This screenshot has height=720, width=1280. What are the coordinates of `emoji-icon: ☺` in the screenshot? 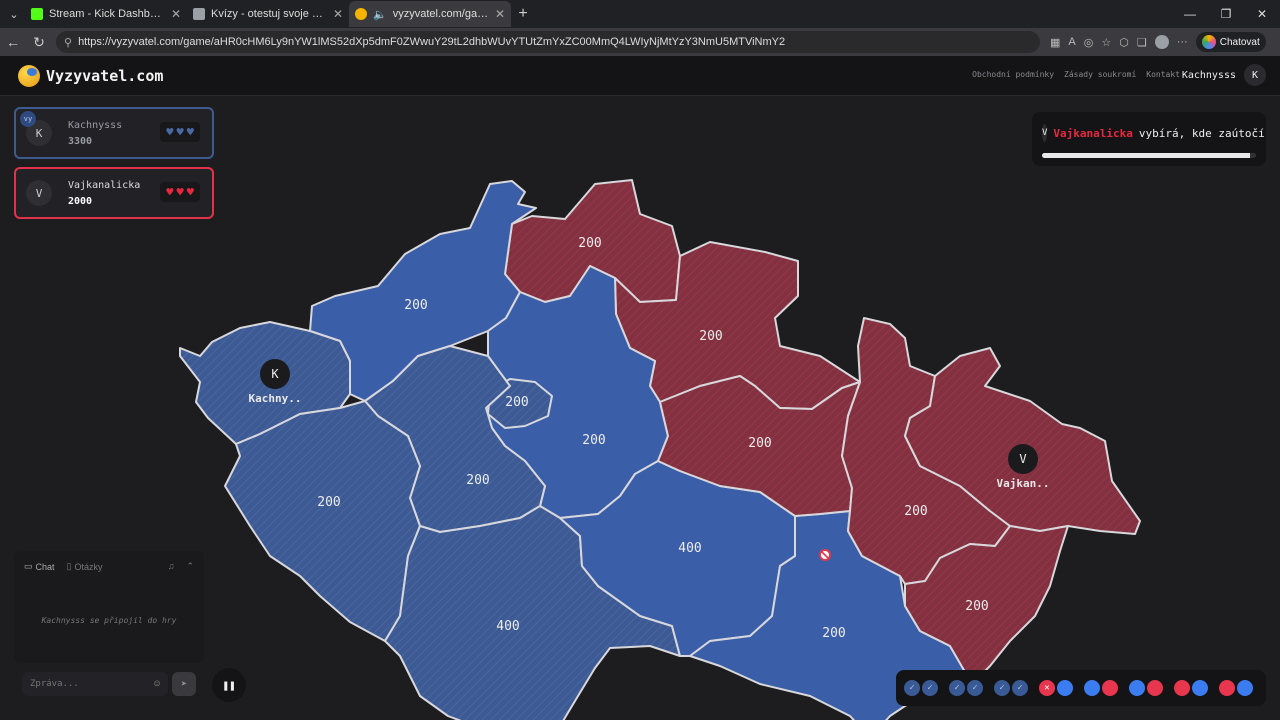 It's located at (157, 684).